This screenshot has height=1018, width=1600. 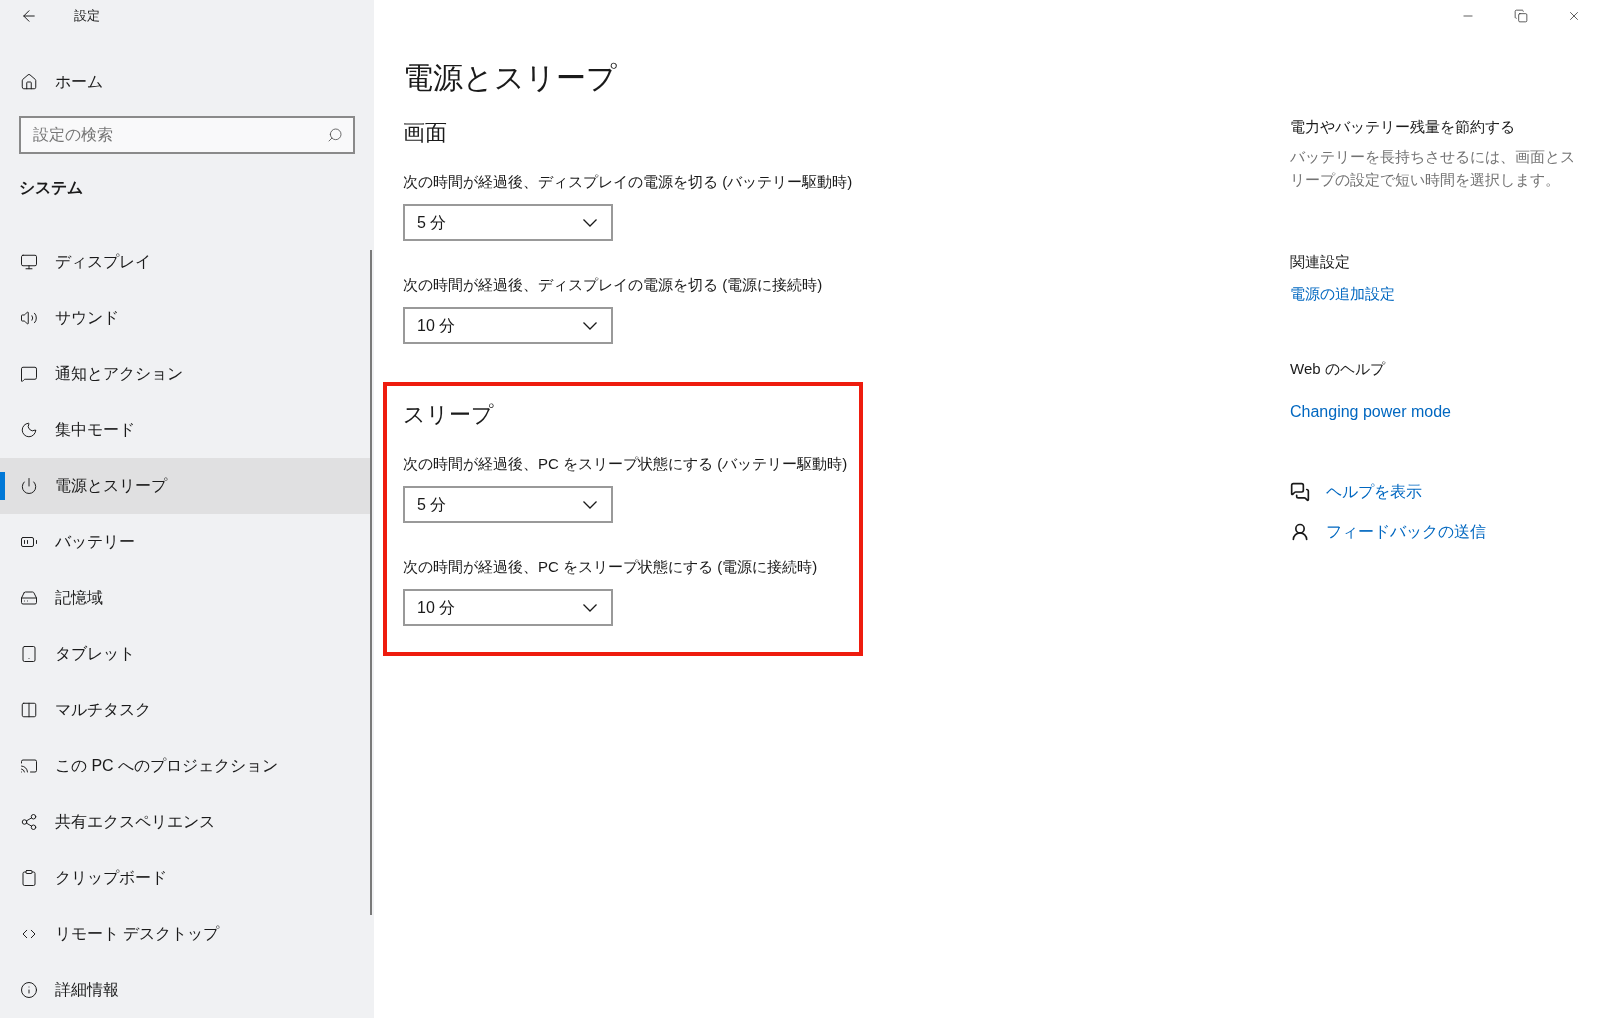 What do you see at coordinates (2, 486) in the screenshot?
I see `selection-indicator` at bounding box center [2, 486].